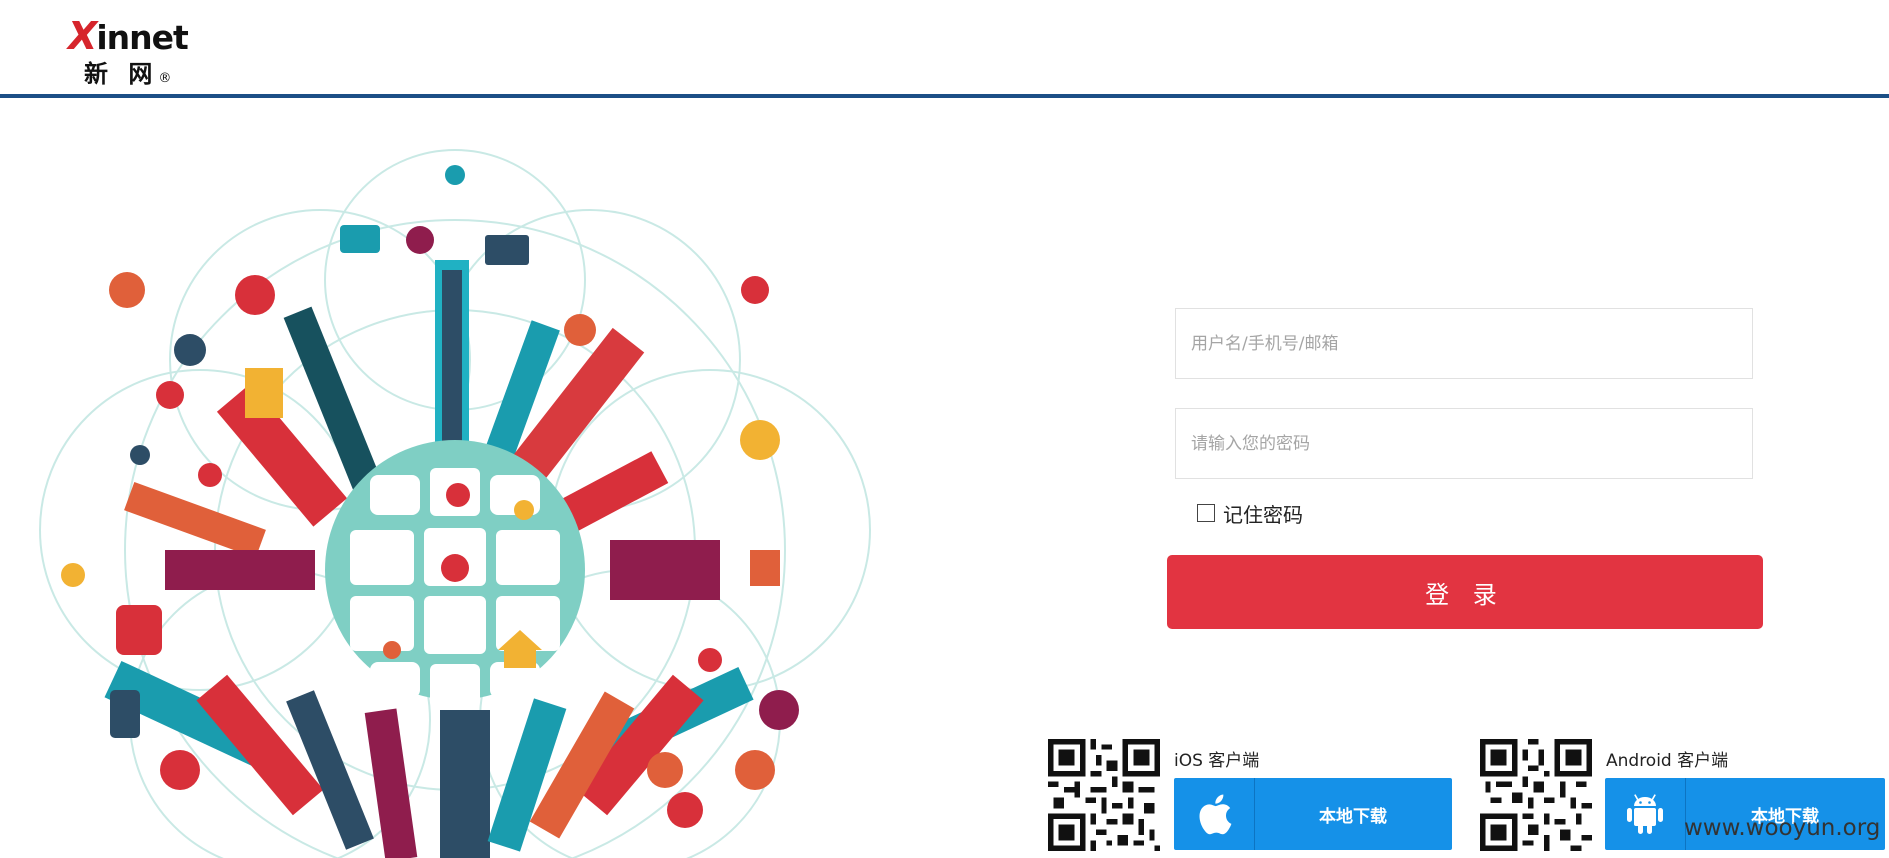 This screenshot has width=1889, height=858. I want to click on logo-chinese: 新 网®, so click(128, 74).